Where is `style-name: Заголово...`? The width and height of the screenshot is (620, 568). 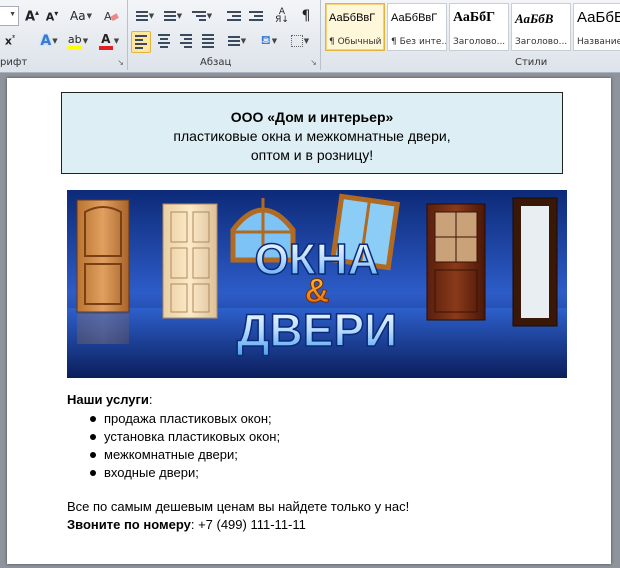
style-name: Заголово... is located at coordinates (541, 42).